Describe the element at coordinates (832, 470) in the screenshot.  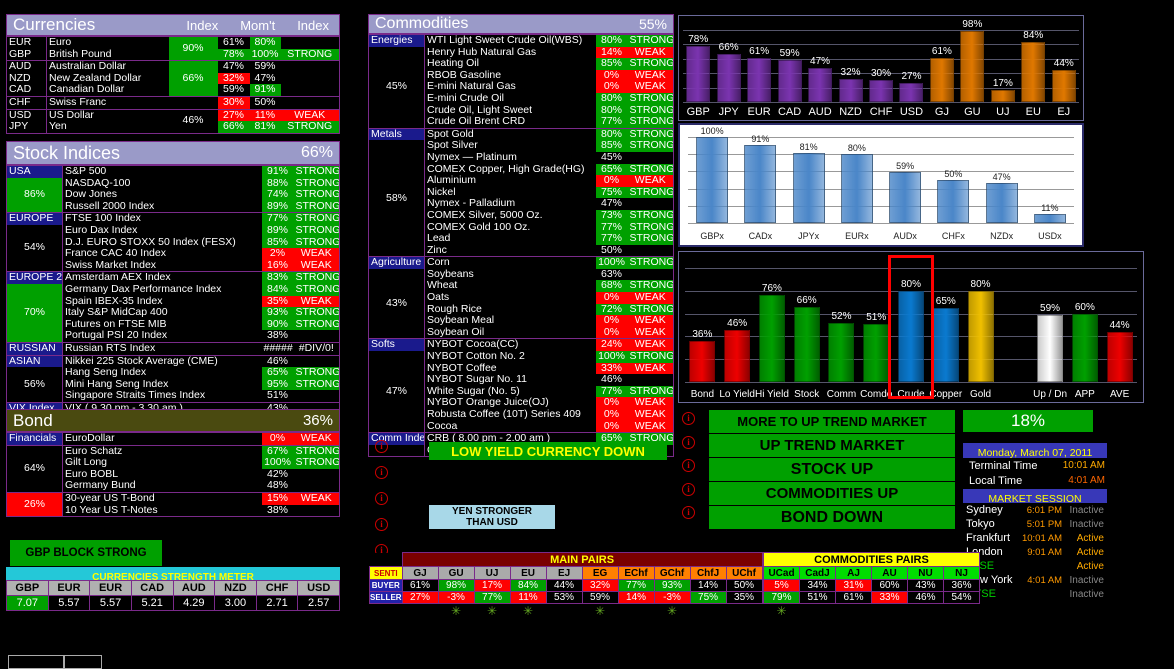
I see `alert-banner: STOCK UP` at that location.